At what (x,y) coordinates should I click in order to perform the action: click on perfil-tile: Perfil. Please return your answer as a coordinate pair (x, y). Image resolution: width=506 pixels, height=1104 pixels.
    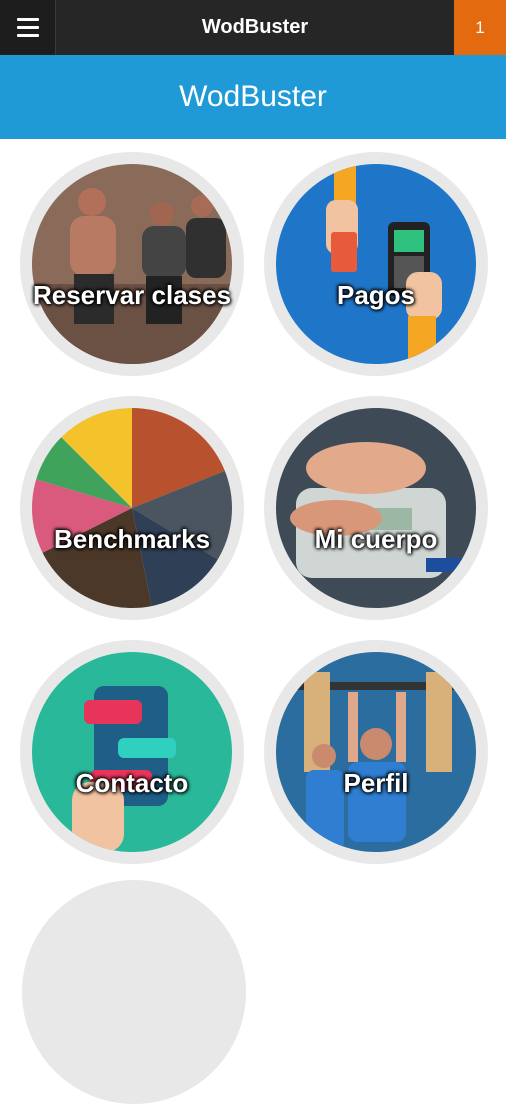
    Looking at the image, I should click on (376, 752).